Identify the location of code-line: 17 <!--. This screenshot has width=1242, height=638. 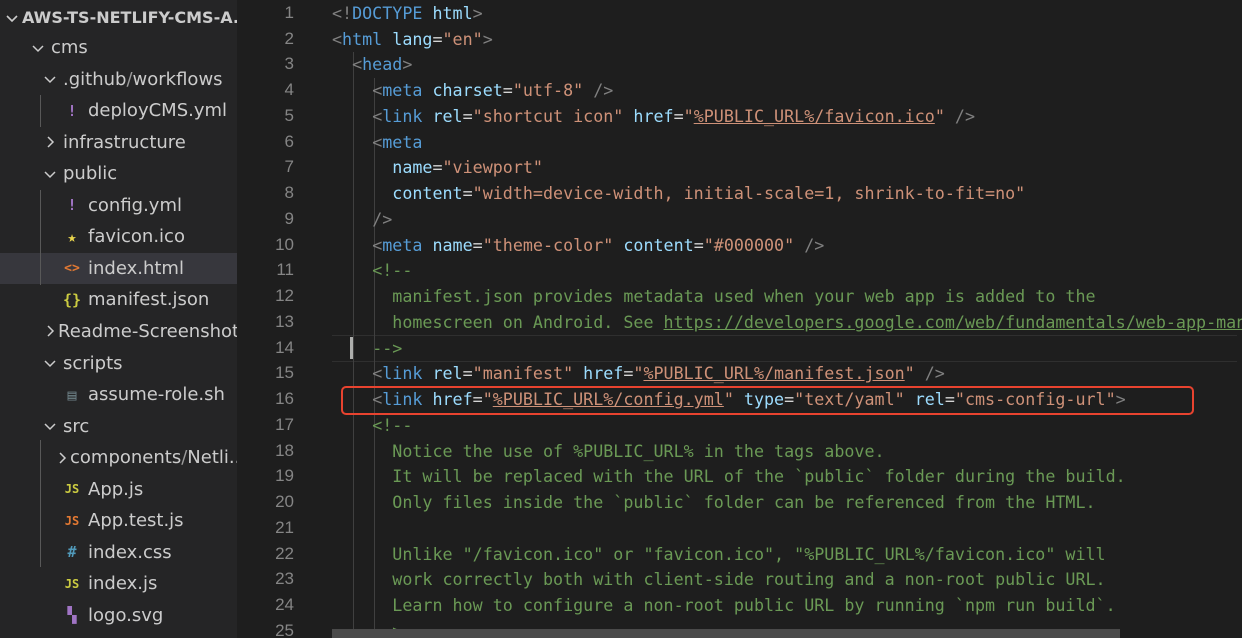
(739, 425).